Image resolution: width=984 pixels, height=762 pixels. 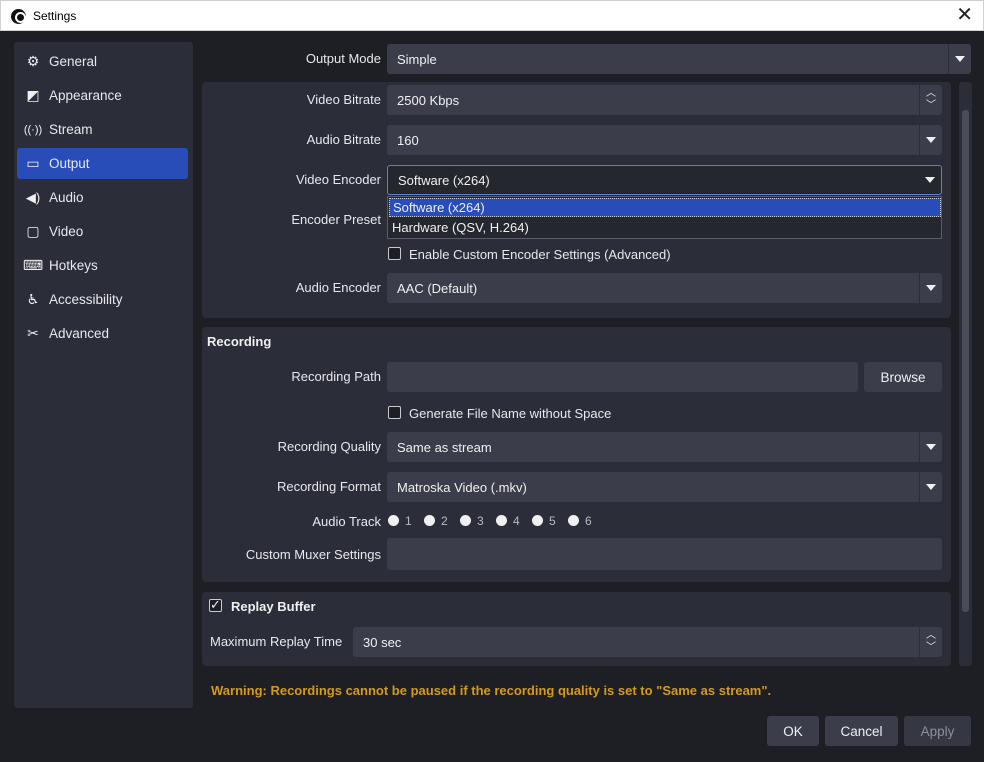 I want to click on file-name-no-space-checkbox, so click(x=394, y=412).